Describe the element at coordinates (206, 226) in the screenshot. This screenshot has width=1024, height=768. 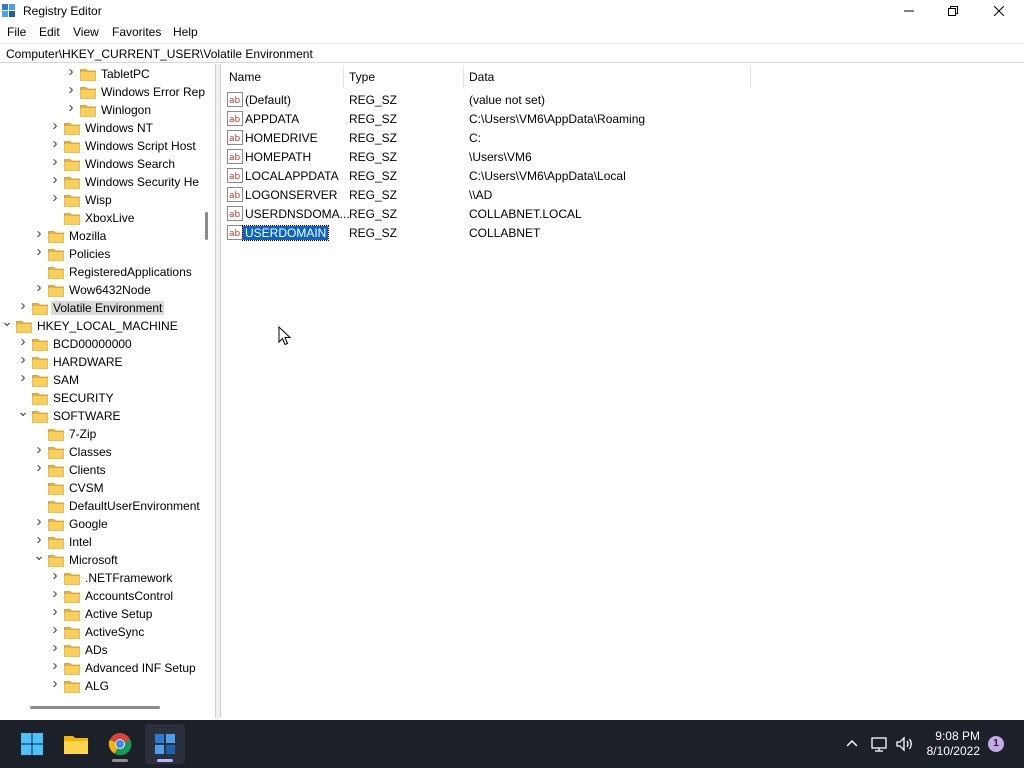
I see `tree-vertical-scrollbar` at that location.